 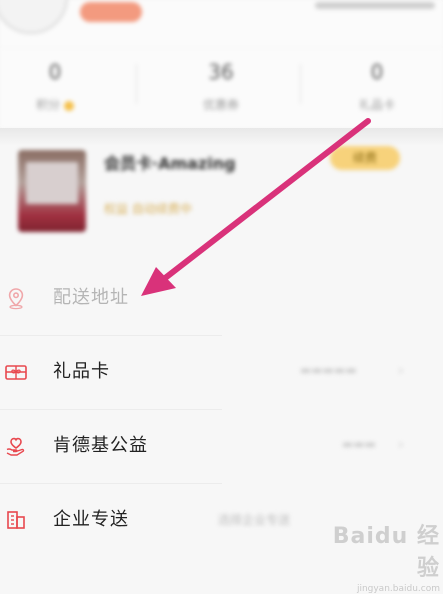 I want to click on menu-item-kfc-charity: 肯德基公益 ▬▬▬ ›, so click(x=221, y=447).